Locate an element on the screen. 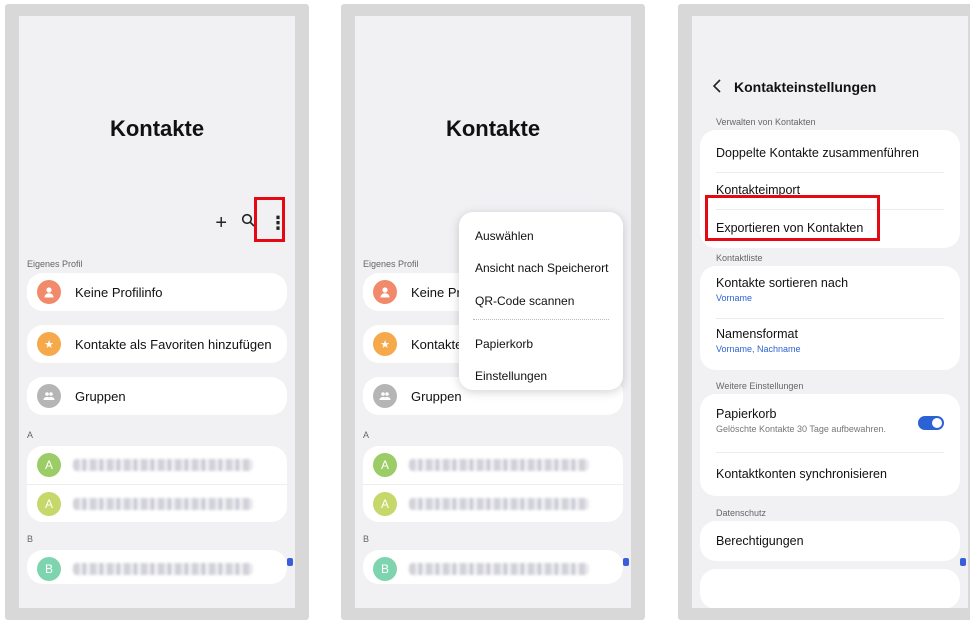 The width and height of the screenshot is (970, 625). profile-item: Keine Profilinfo is located at coordinates (157, 292).